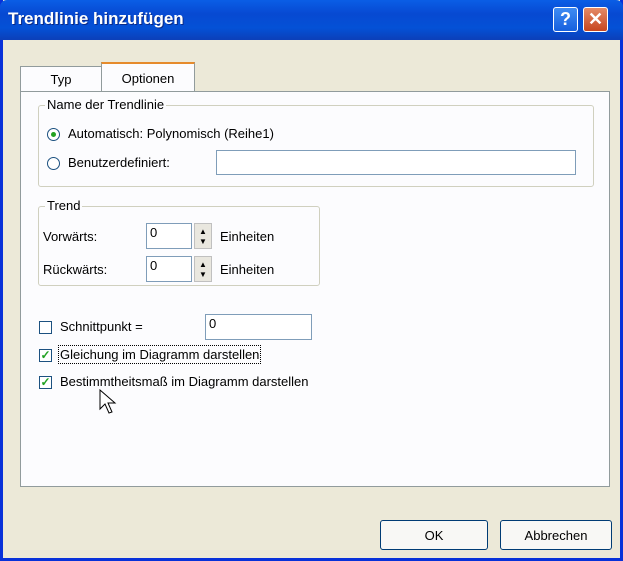 The width and height of the screenshot is (623, 561). Describe the element at coordinates (45, 327) in the screenshot. I see `intercept-checkbox` at that location.